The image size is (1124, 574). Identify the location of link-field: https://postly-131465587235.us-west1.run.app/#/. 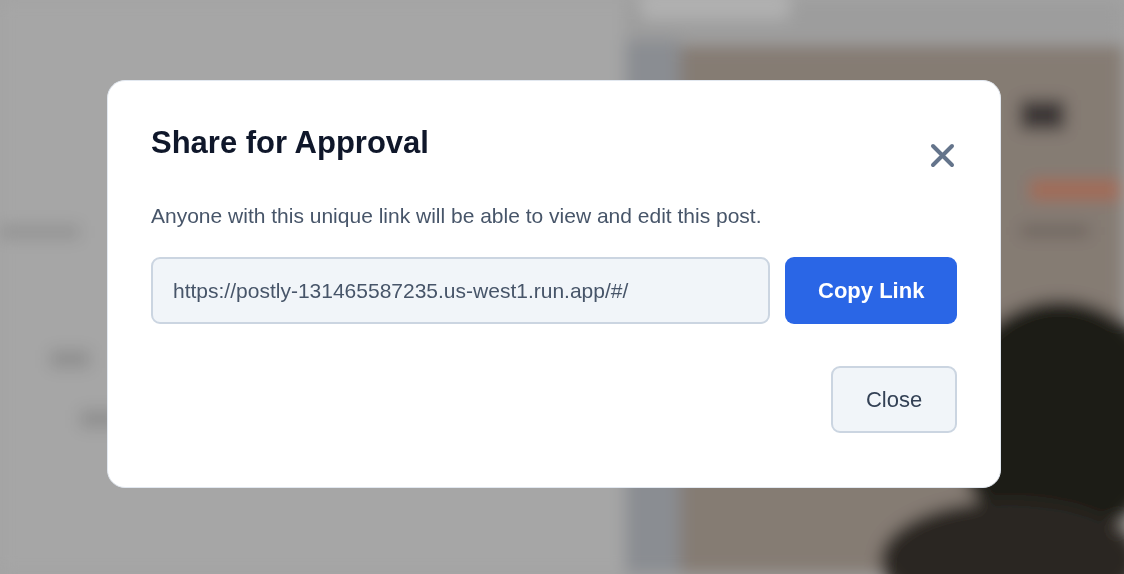
(461, 290).